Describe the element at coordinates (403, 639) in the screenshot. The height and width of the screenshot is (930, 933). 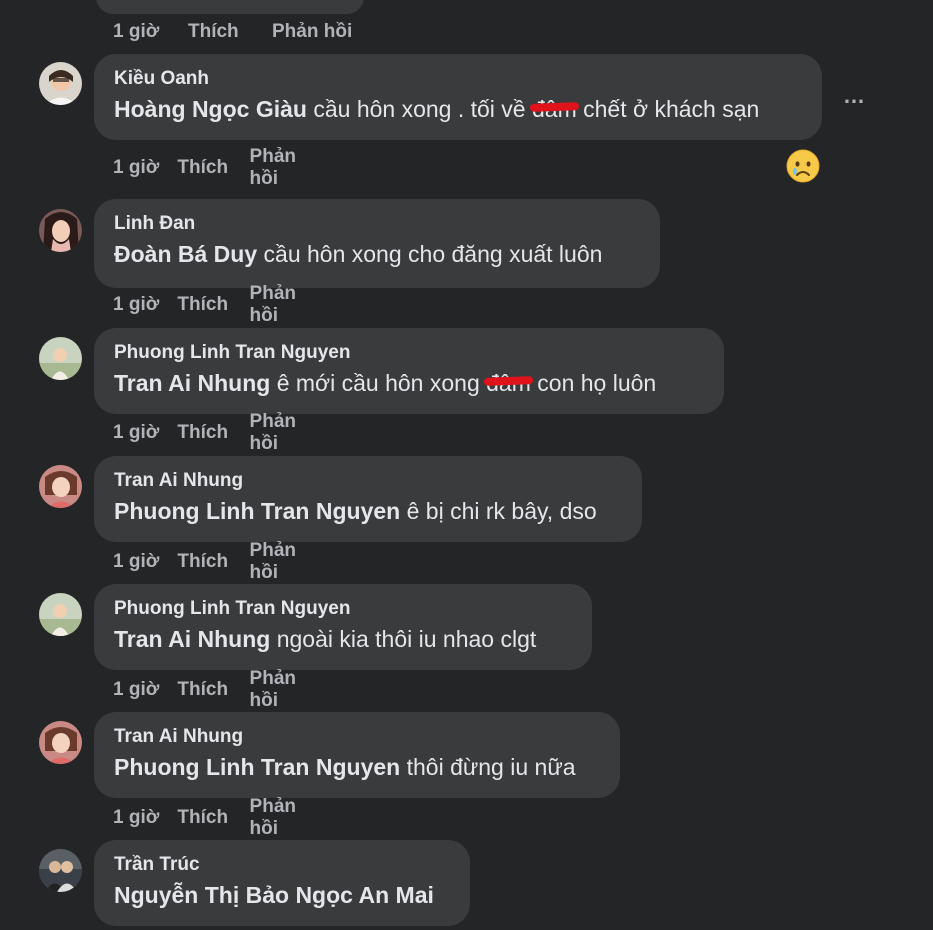
I see `comment-text-part: ngoài kia thôi iu nhao clgt` at that location.